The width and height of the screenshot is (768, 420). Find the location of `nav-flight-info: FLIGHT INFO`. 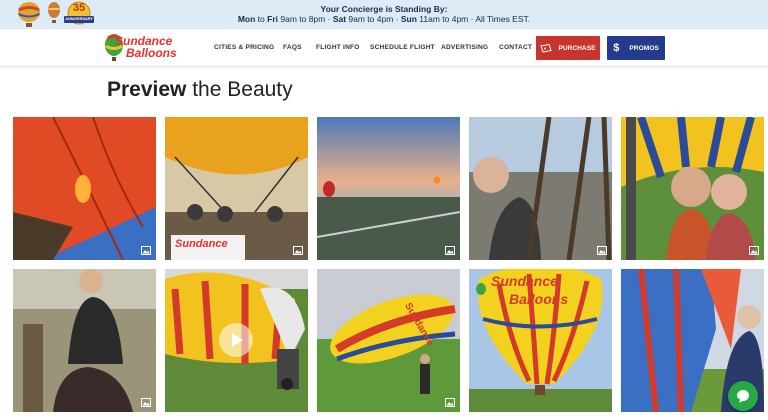

nav-flight-info: FLIGHT INFO is located at coordinates (338, 47).